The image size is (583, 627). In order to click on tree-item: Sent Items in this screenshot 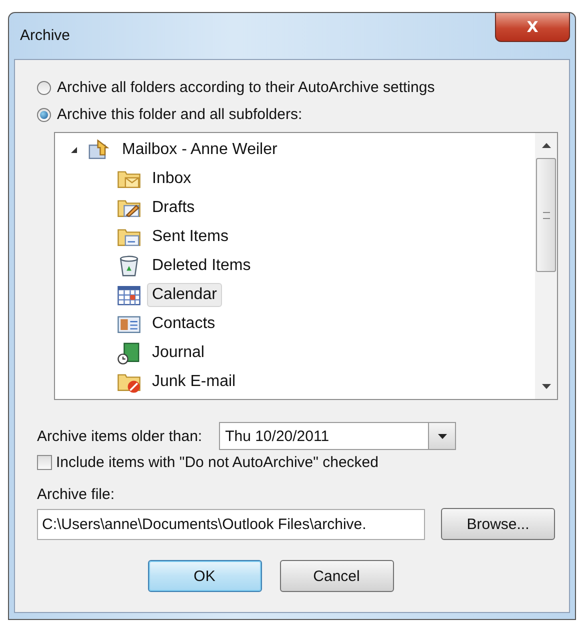, I will do `click(190, 236)`.